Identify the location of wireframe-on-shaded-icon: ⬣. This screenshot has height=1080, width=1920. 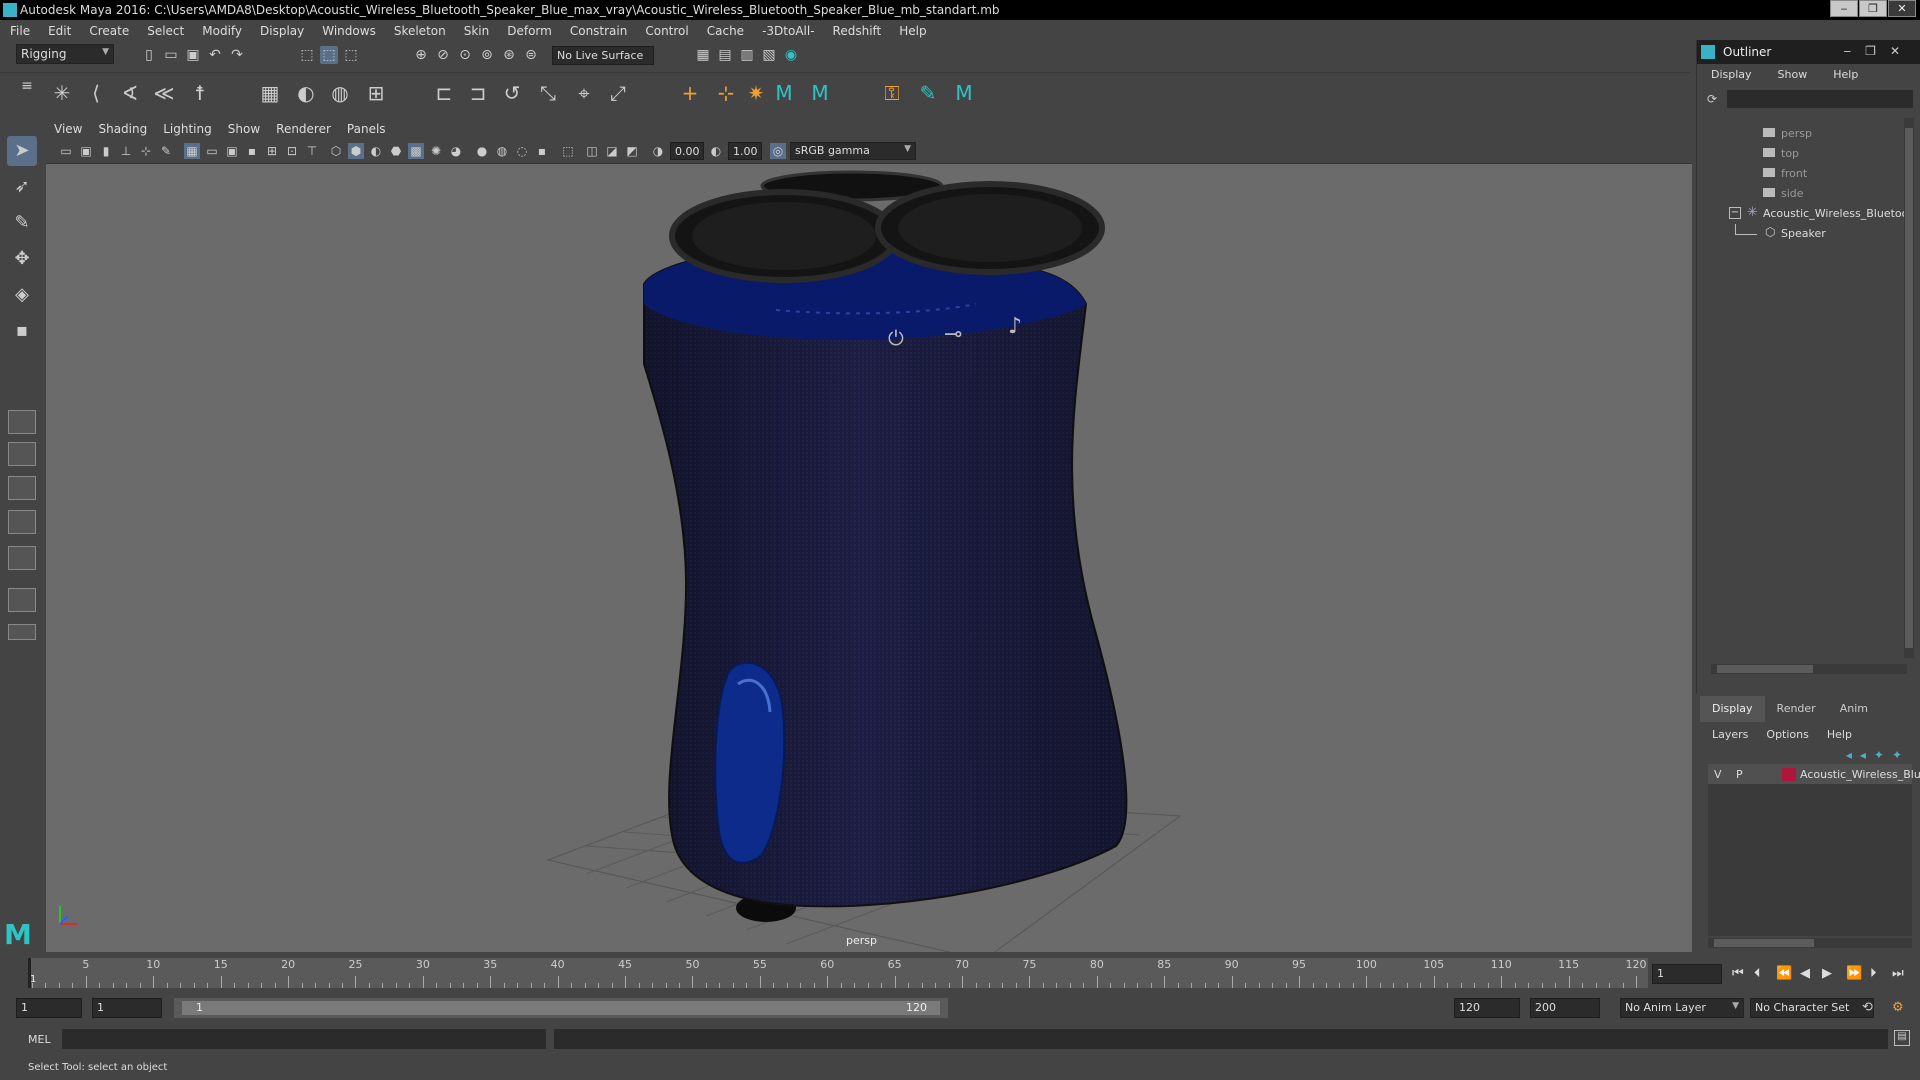
(396, 151).